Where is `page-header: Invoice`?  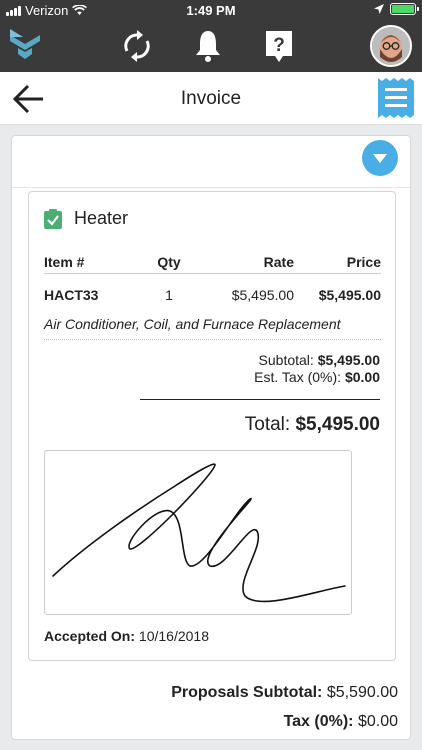 page-header: Invoice is located at coordinates (211, 98).